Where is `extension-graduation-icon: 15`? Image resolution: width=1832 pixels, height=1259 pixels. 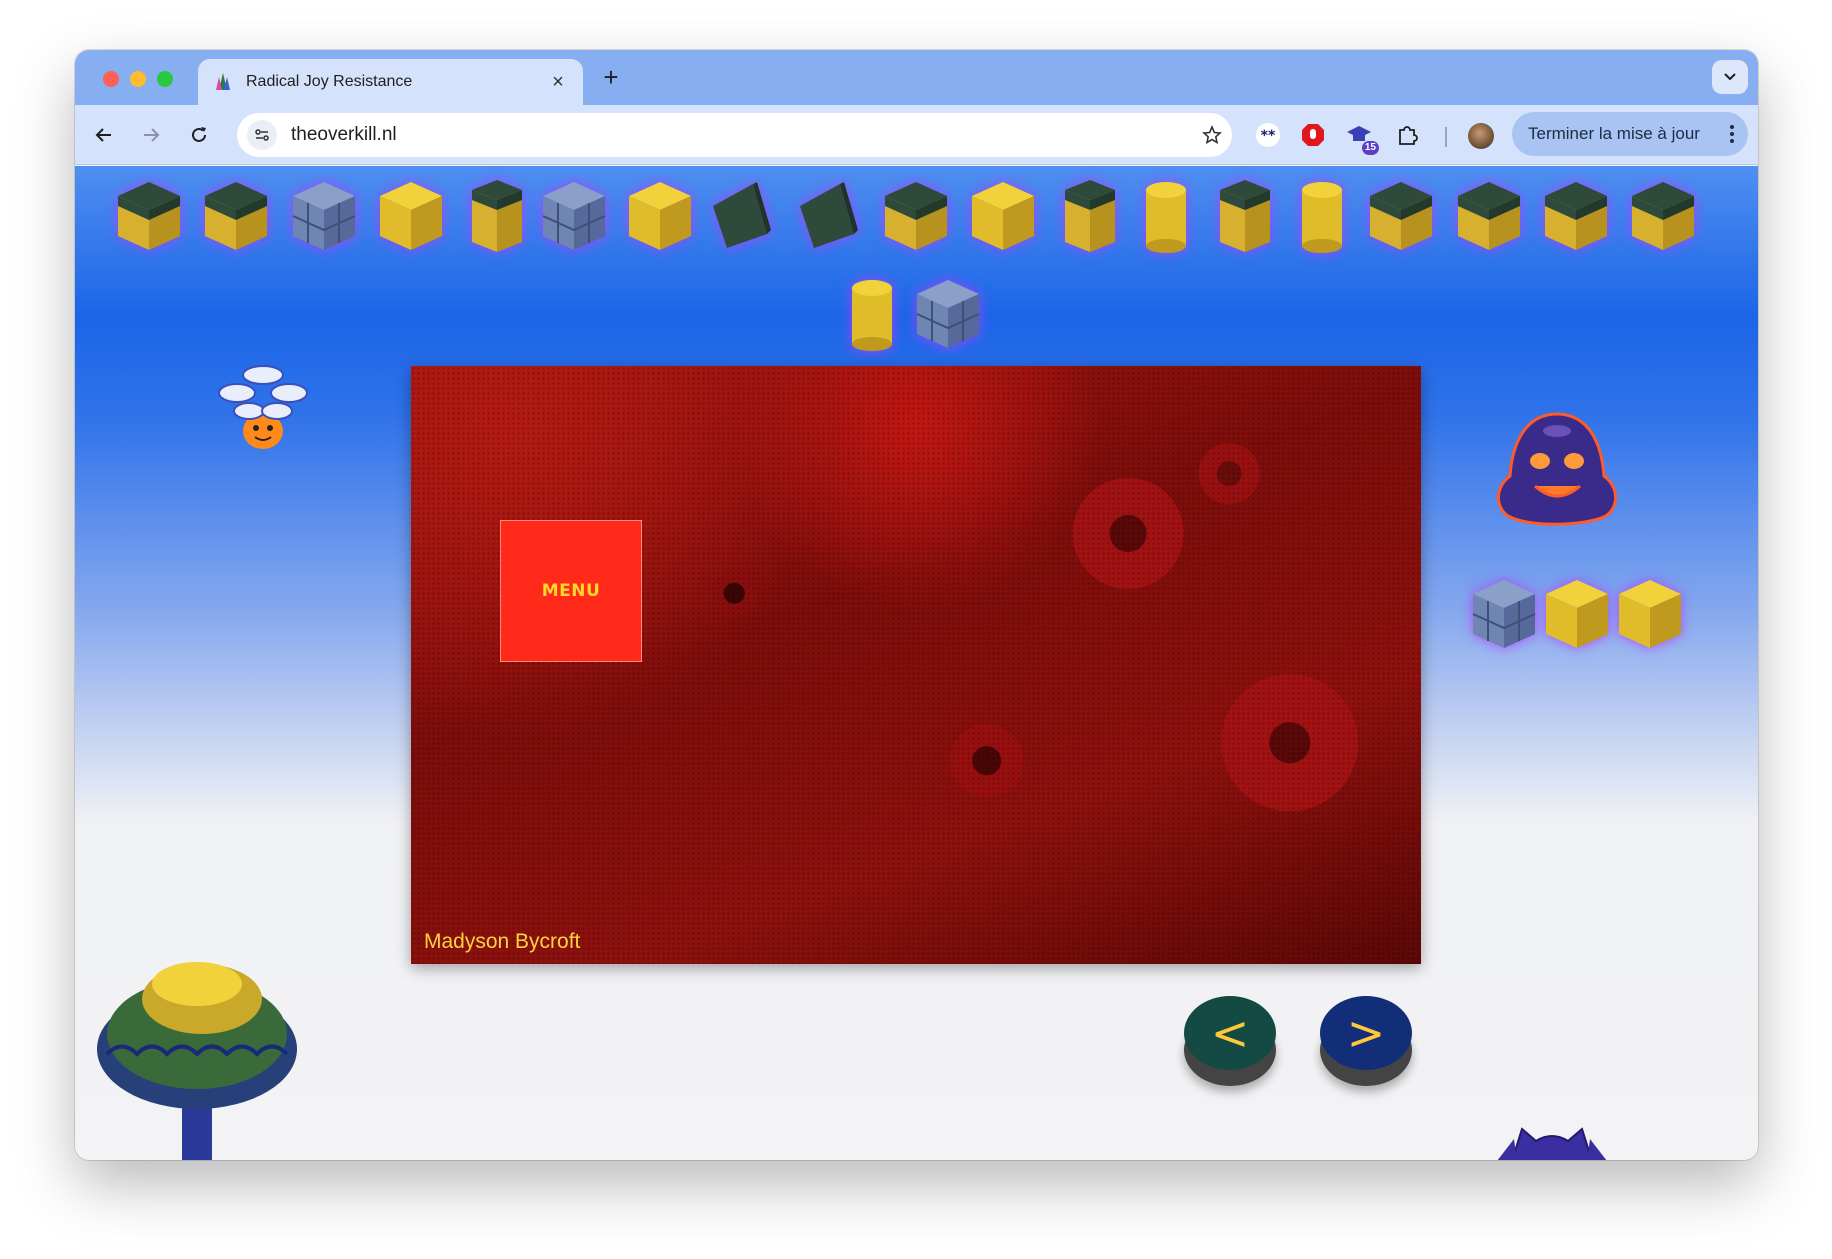 extension-graduation-icon: 15 is located at coordinates (1361, 137).